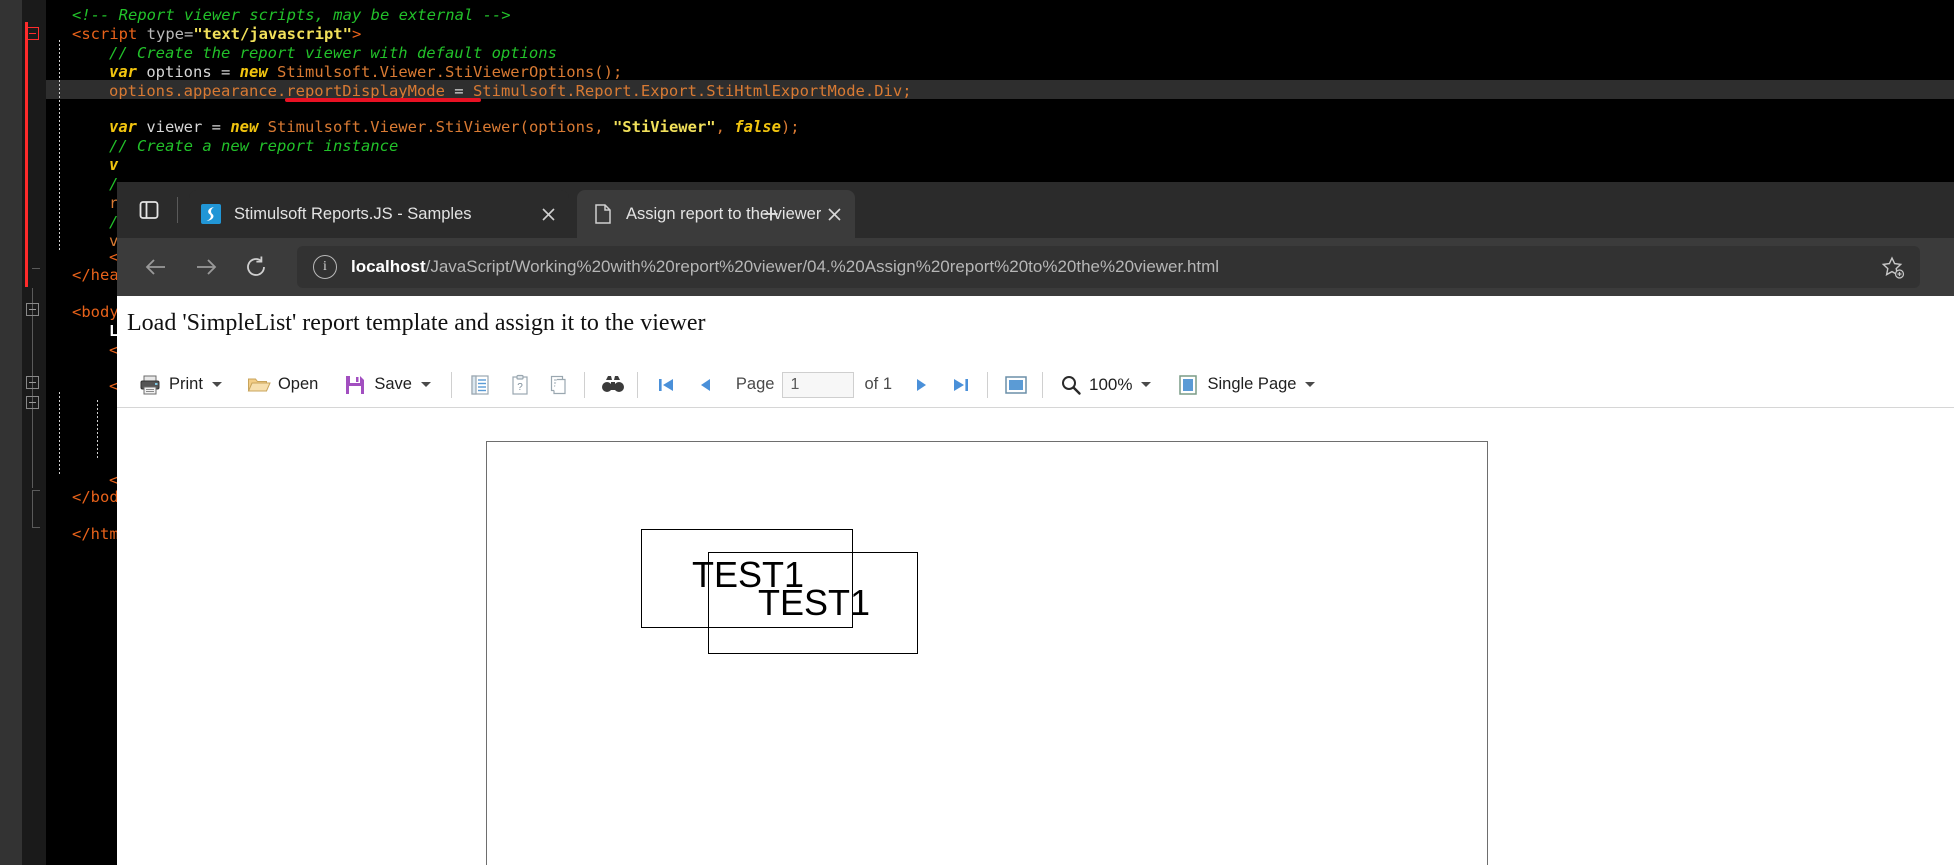 This screenshot has width=1954, height=865. Describe the element at coordinates (724, 213) in the screenshot. I see `browser-tab-2-title: Assign report to the viewer` at that location.